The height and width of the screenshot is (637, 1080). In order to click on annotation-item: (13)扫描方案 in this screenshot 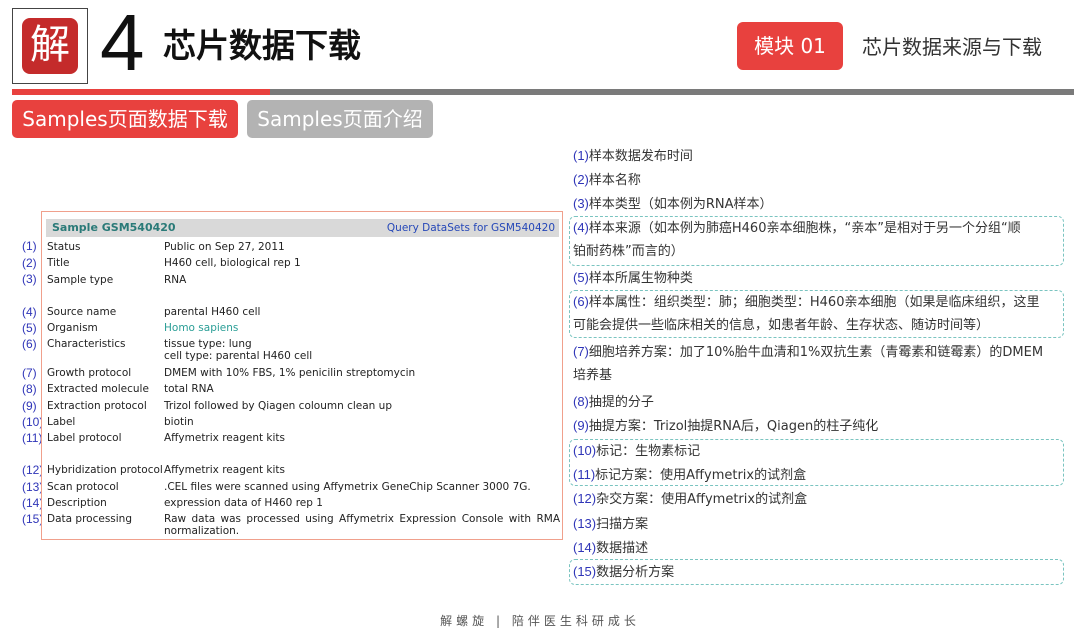, I will do `click(610, 524)`.